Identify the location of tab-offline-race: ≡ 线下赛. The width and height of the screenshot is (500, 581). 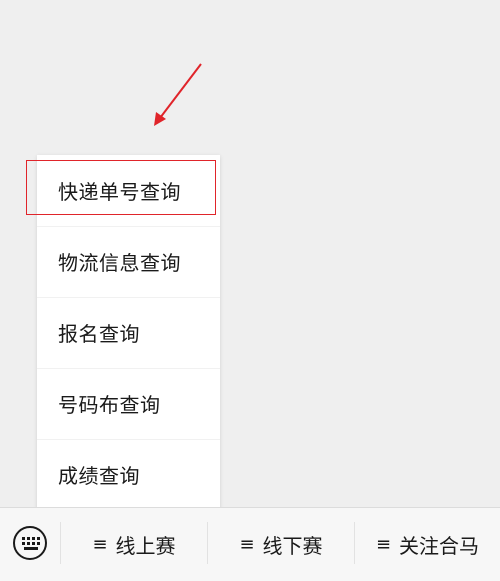
(281, 544).